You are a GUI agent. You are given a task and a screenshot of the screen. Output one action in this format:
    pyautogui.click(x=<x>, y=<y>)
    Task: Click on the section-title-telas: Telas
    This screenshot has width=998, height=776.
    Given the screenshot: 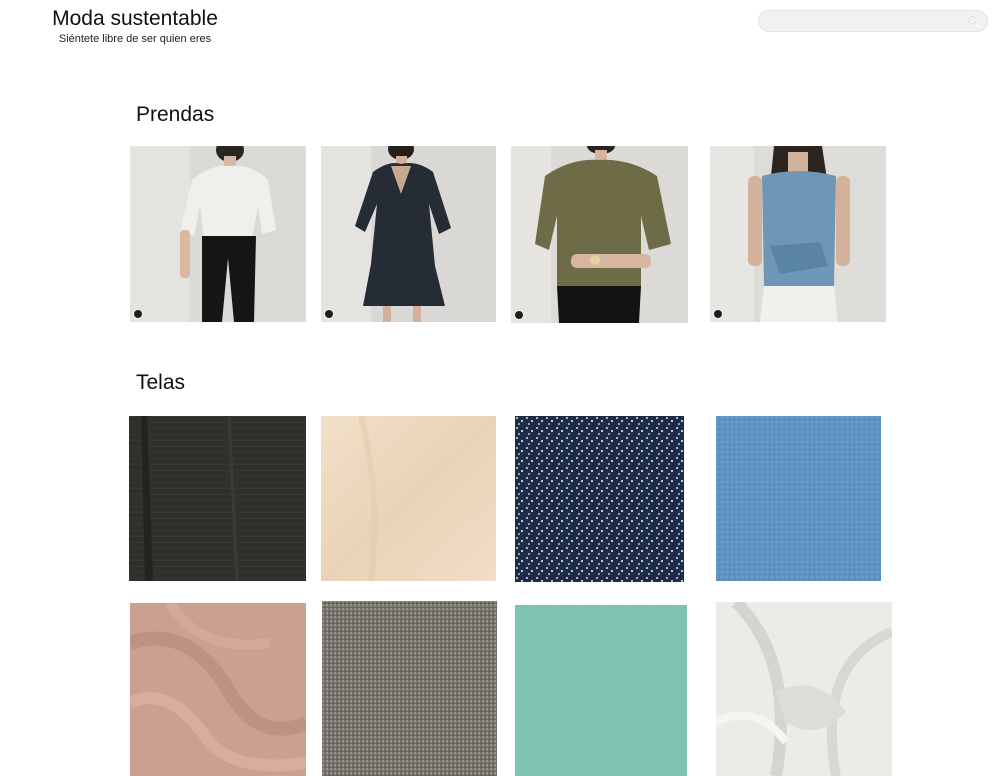 What is the action you would take?
    pyautogui.click(x=161, y=382)
    